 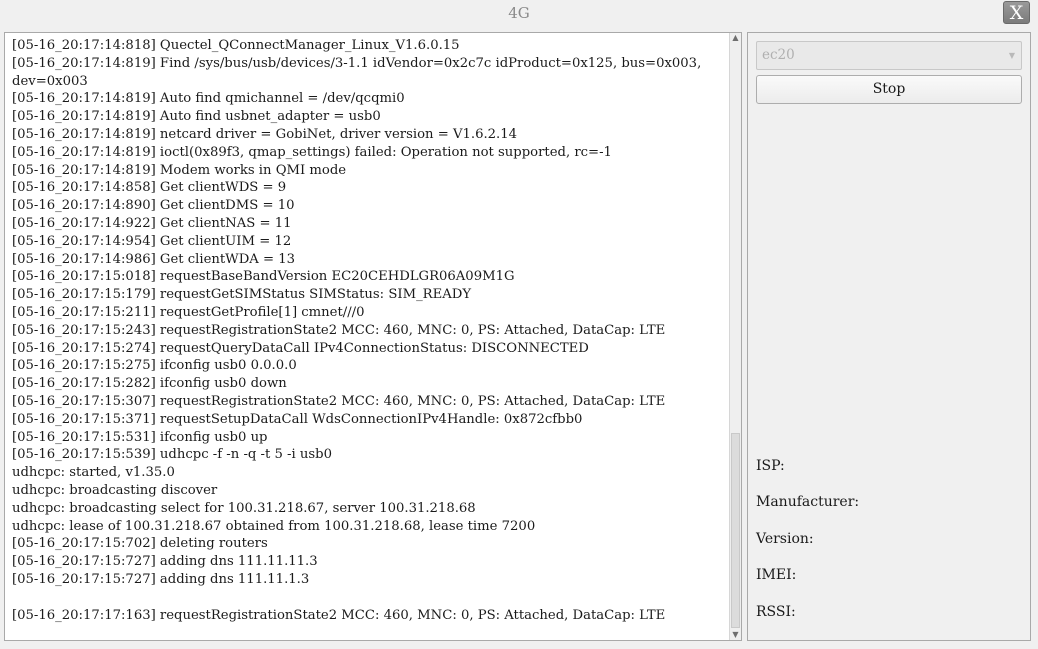 I want to click on device-select: ec20 ▼, so click(x=889, y=55).